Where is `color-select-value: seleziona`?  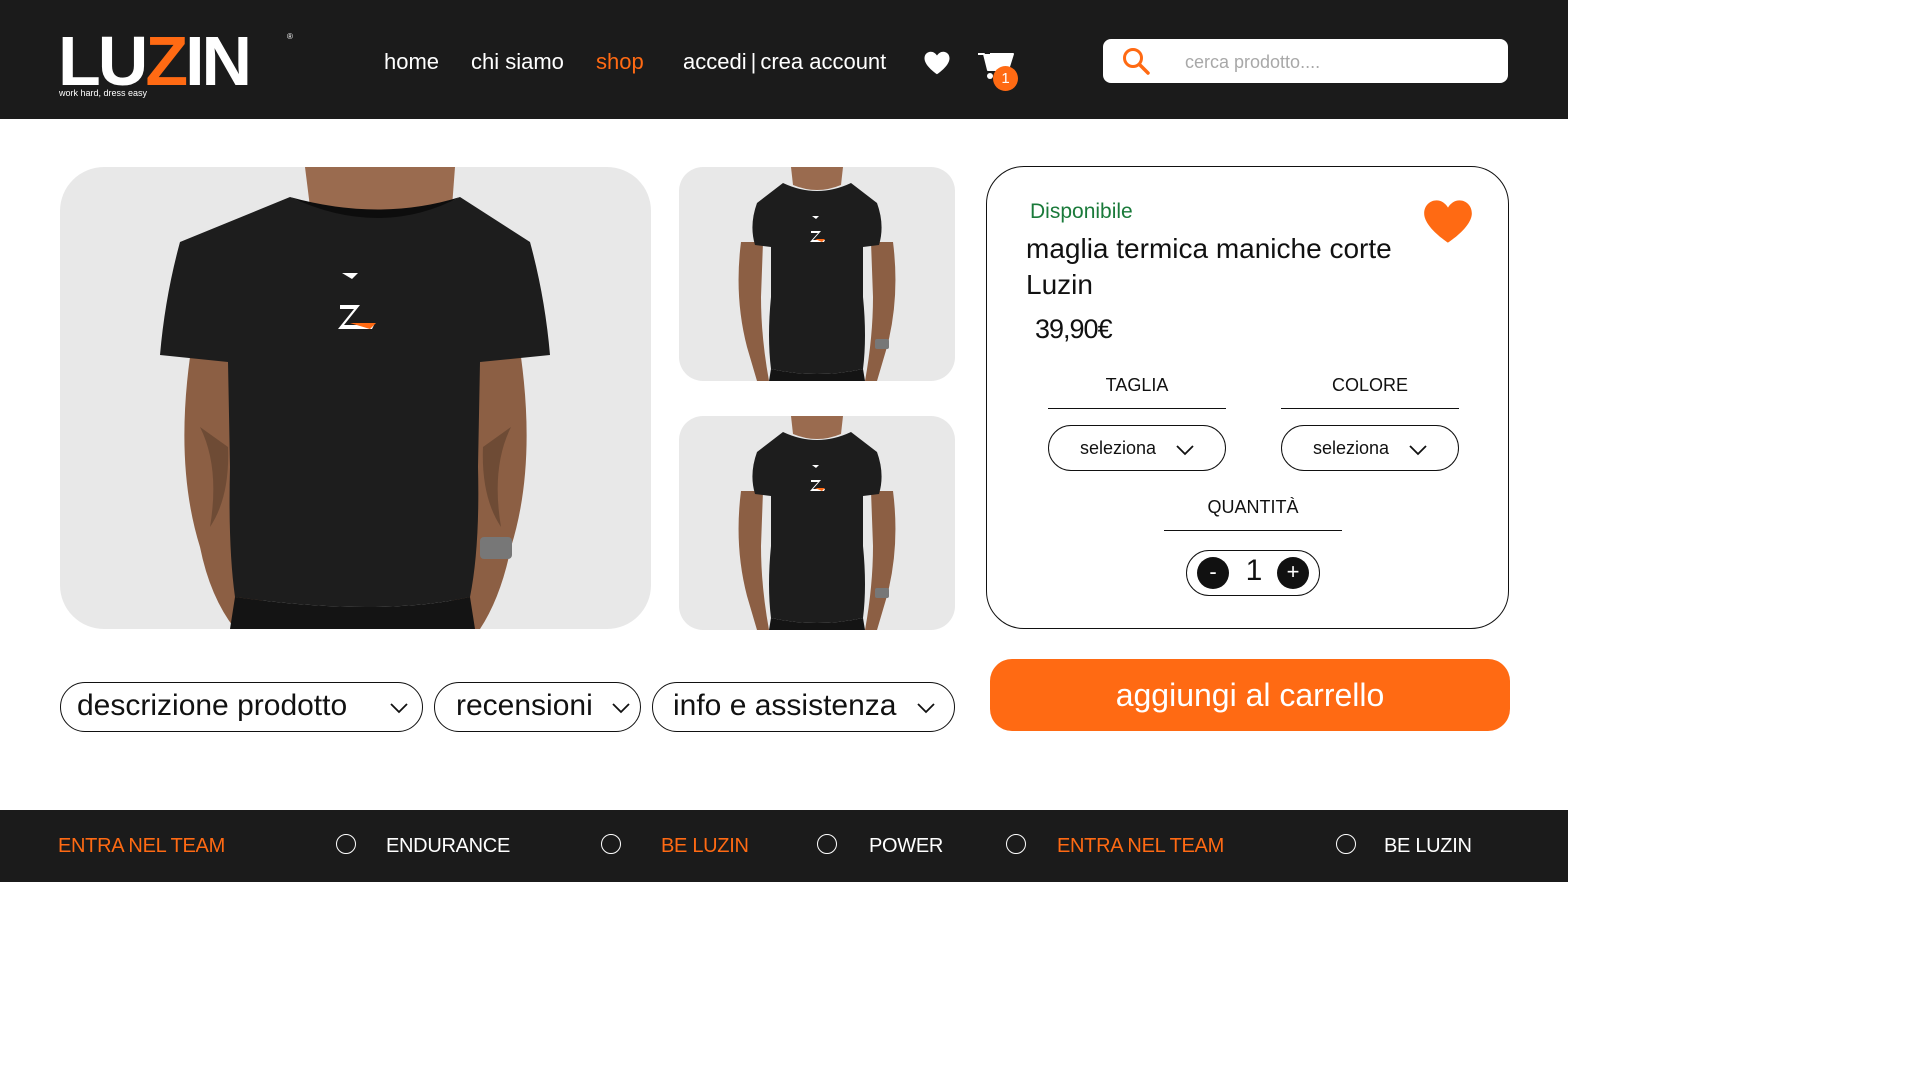 color-select-value: seleziona is located at coordinates (1351, 448).